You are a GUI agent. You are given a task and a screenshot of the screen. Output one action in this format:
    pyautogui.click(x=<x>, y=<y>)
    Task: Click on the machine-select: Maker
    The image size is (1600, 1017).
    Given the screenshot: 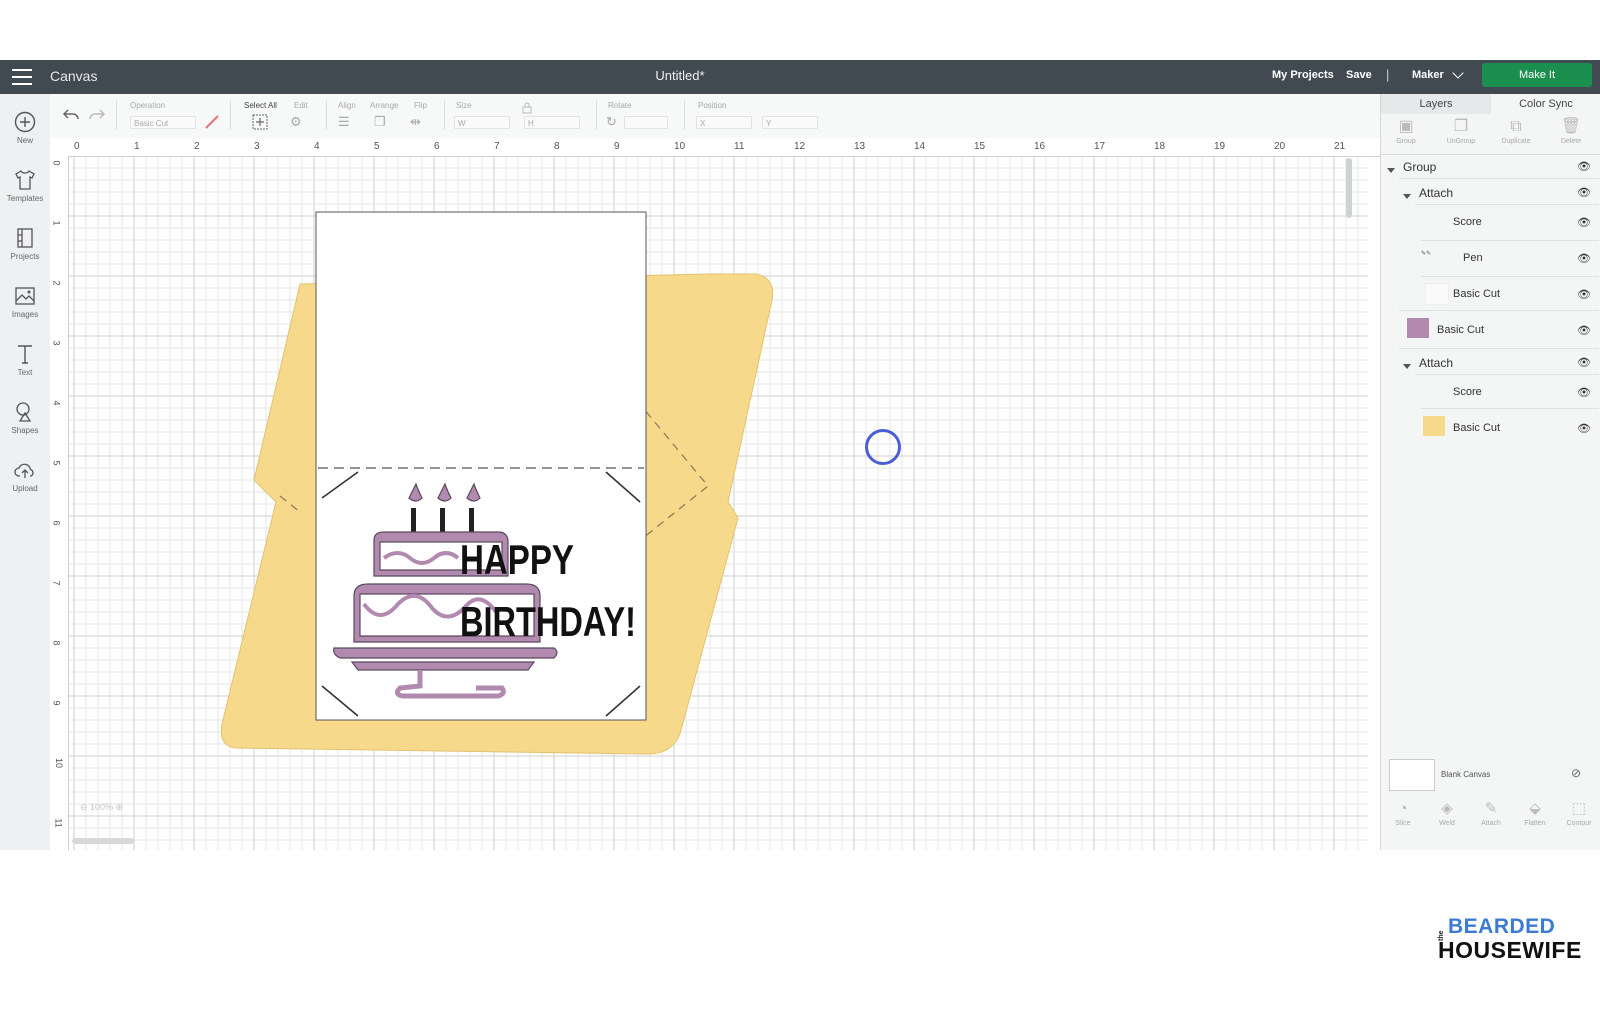 What is the action you would take?
    pyautogui.click(x=1428, y=75)
    